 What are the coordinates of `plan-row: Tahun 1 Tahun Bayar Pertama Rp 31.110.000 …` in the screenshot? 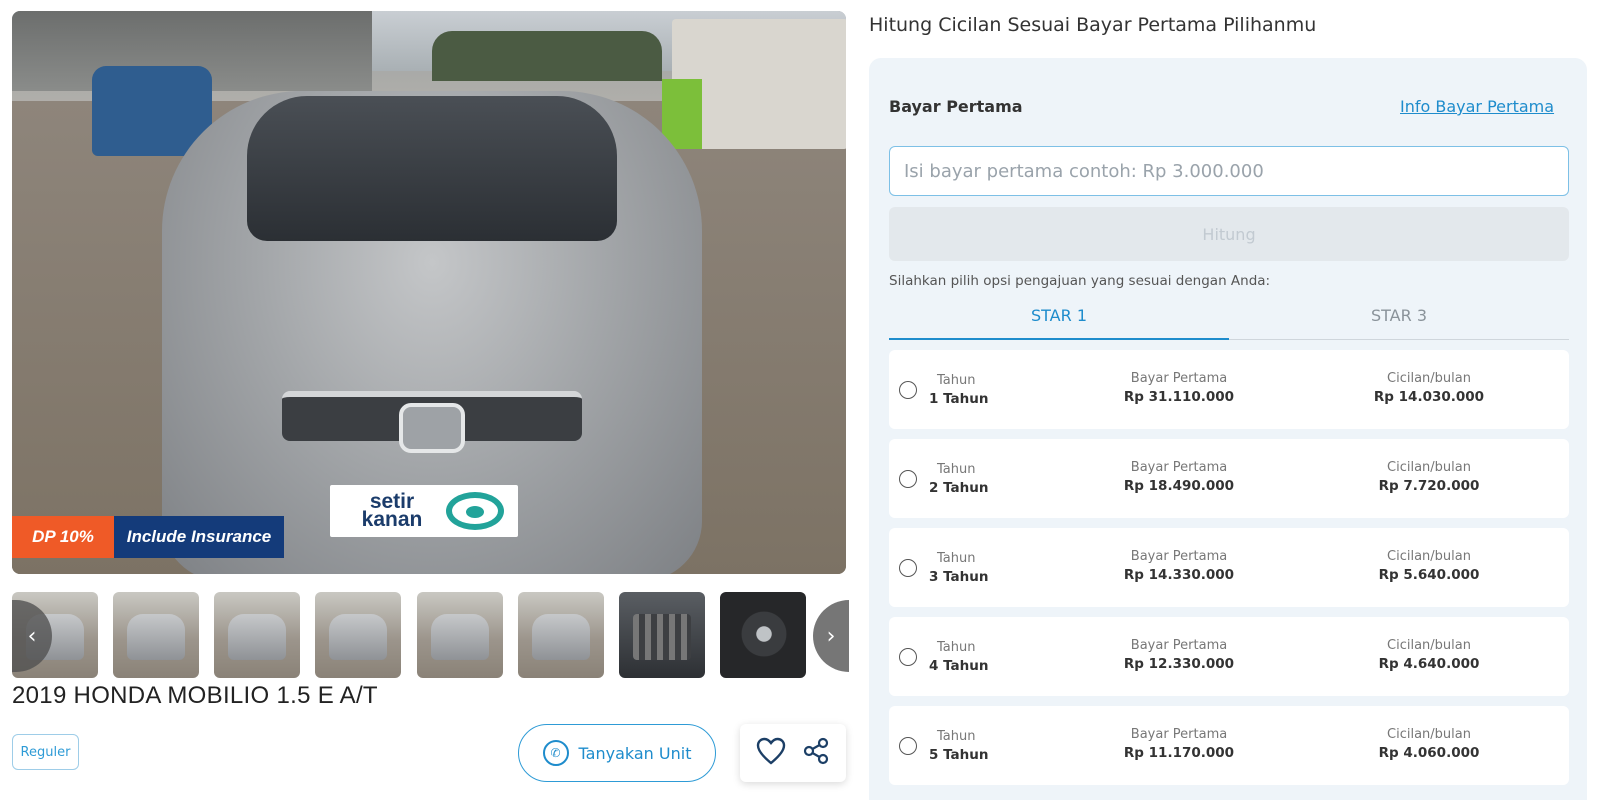 It's located at (1229, 389).